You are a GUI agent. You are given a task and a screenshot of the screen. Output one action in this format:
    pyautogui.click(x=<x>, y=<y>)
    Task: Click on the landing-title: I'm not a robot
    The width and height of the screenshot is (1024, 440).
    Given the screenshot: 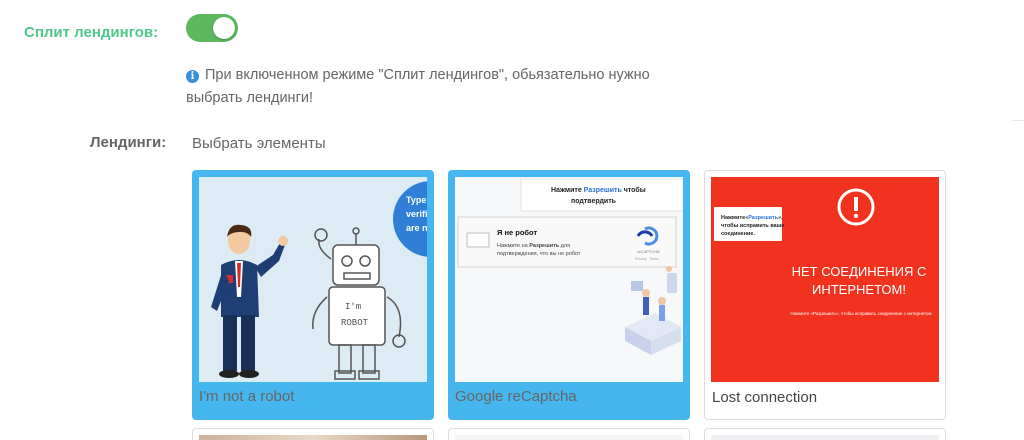 What is the action you would take?
    pyautogui.click(x=247, y=396)
    